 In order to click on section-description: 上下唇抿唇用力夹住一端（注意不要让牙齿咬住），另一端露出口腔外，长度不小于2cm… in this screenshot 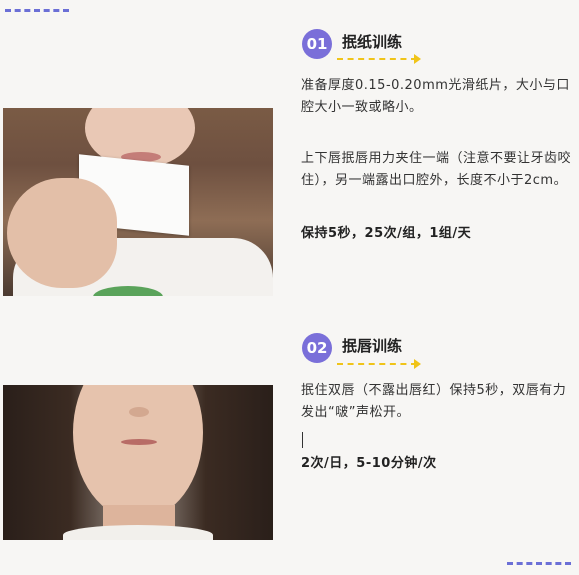, I will do `click(436, 169)`.